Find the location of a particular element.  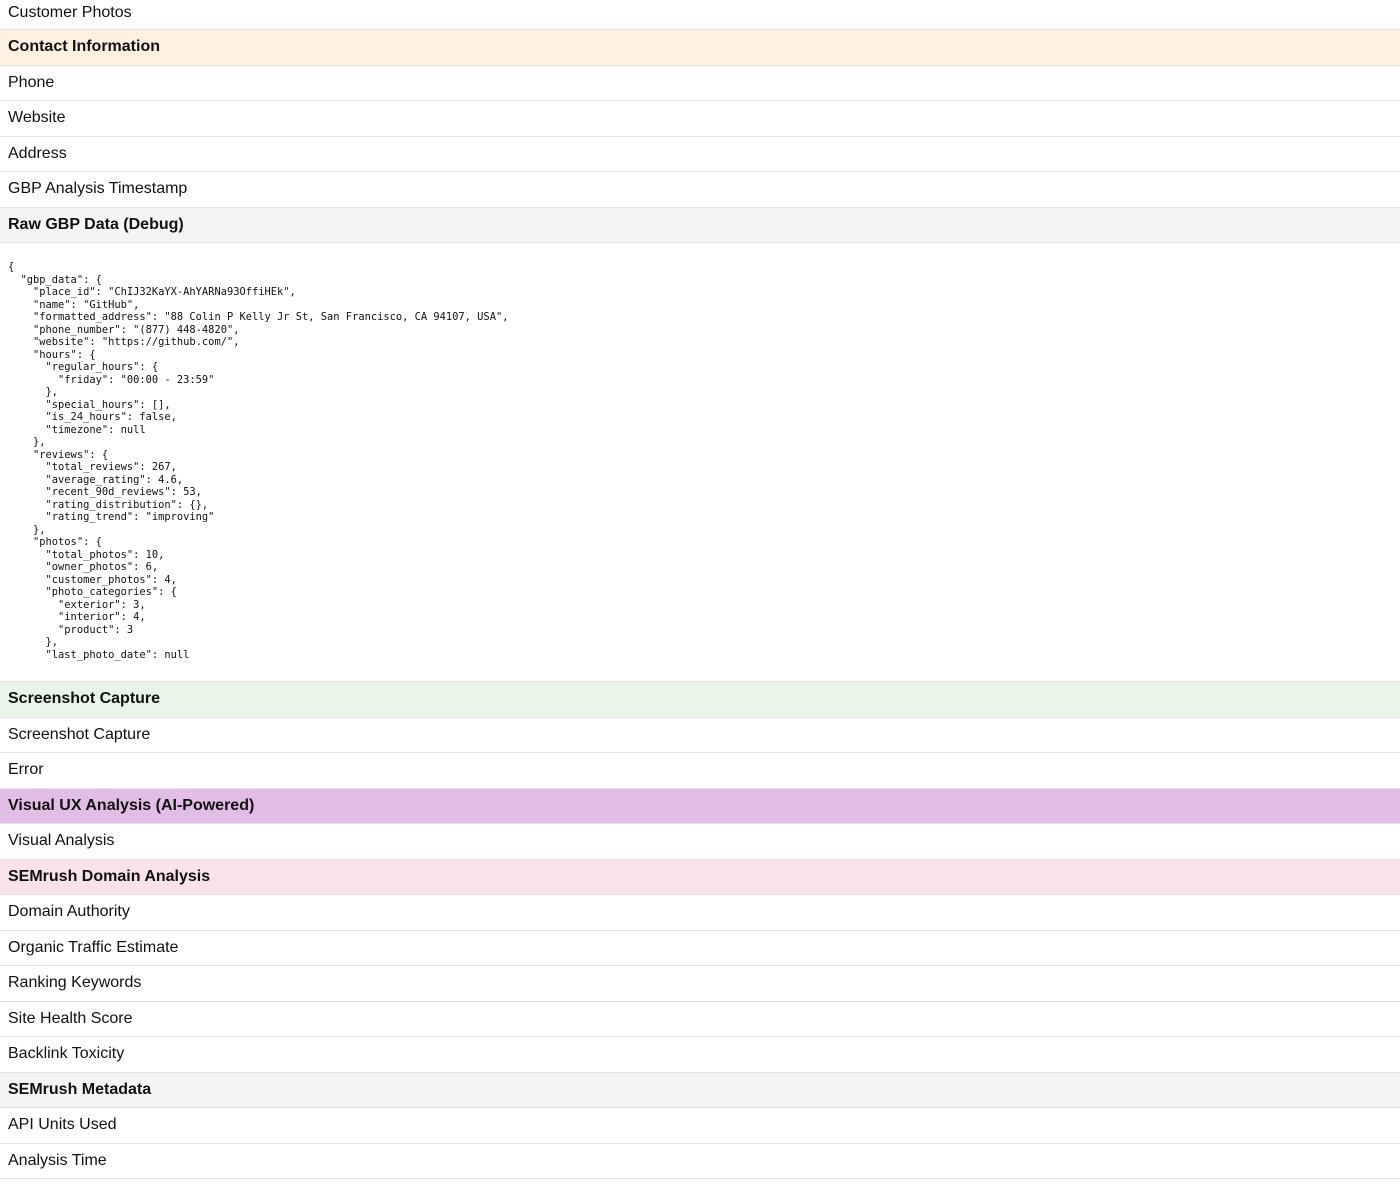

row-label: Analysis Time is located at coordinates (57, 1160).